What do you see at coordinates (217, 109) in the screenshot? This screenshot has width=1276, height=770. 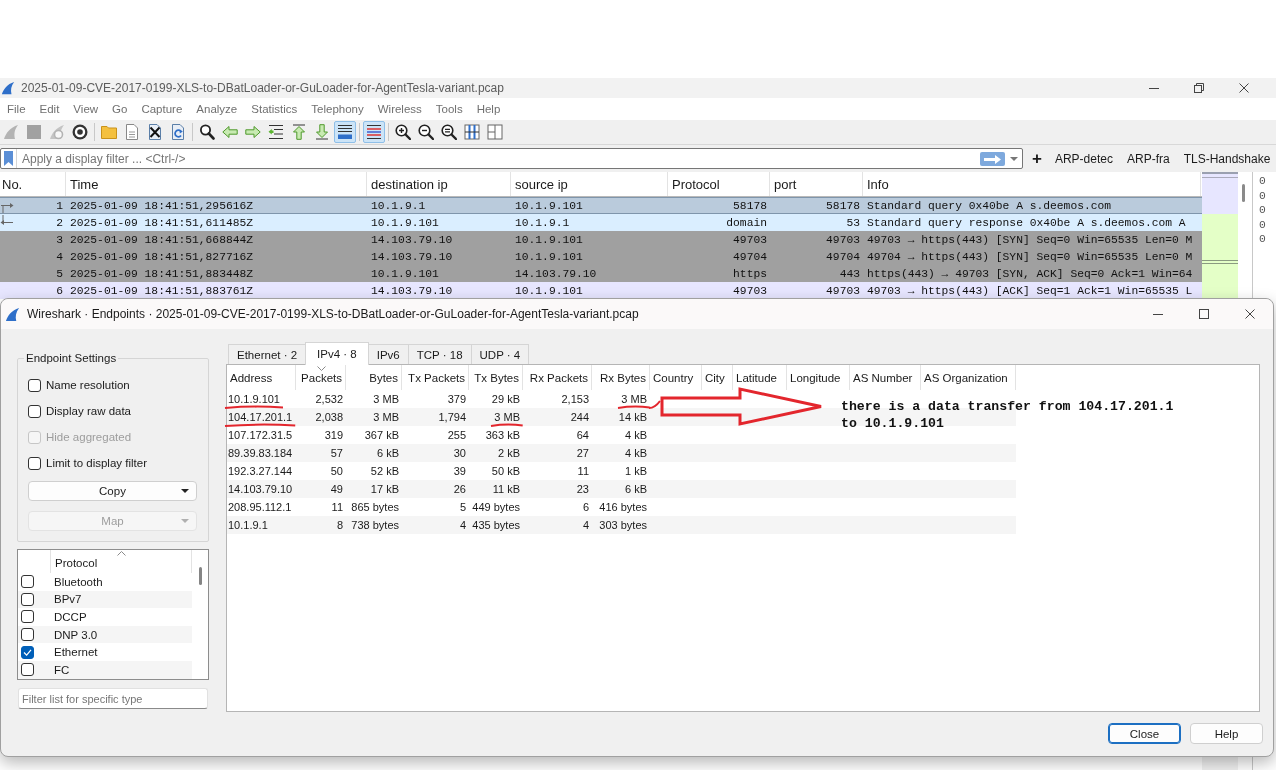 I see `menu-item: Analyze` at bounding box center [217, 109].